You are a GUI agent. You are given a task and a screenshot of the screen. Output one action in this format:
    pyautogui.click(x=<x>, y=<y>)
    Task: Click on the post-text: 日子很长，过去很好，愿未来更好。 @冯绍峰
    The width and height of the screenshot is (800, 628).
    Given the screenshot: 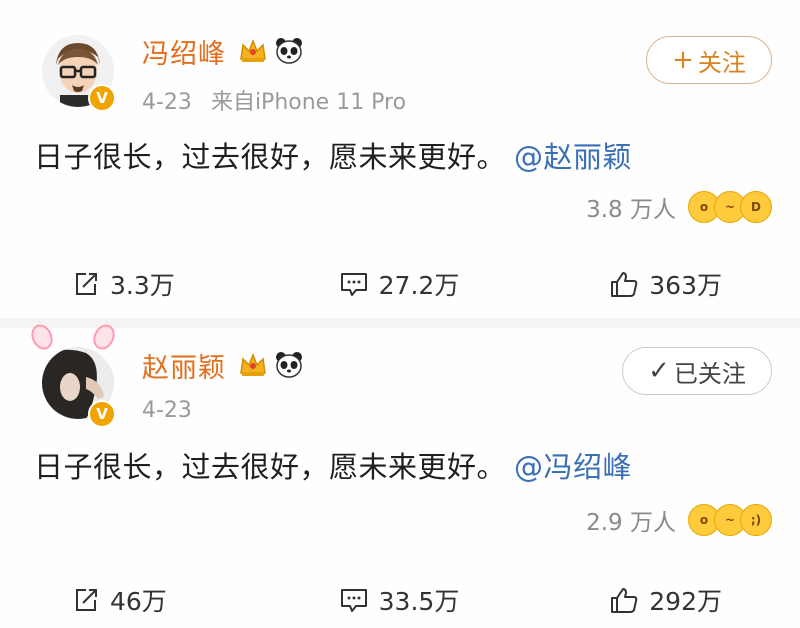 What is the action you would take?
    pyautogui.click(x=333, y=465)
    